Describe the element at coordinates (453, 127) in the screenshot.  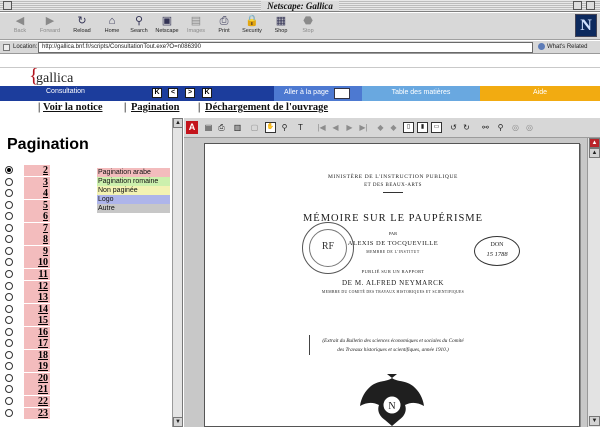
I see `rotate-left-icon: ↺` at that location.